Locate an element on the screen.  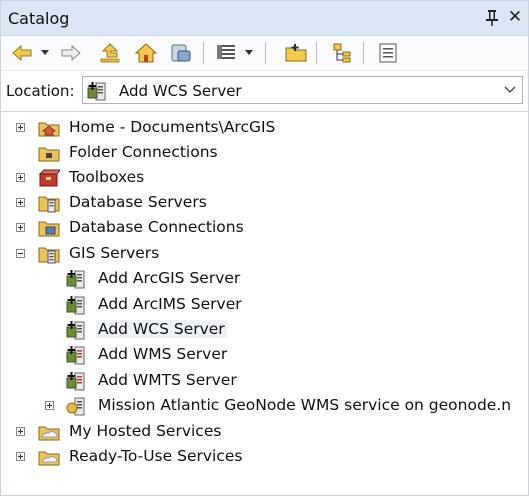
view-dropdown-icon is located at coordinates (249, 53).